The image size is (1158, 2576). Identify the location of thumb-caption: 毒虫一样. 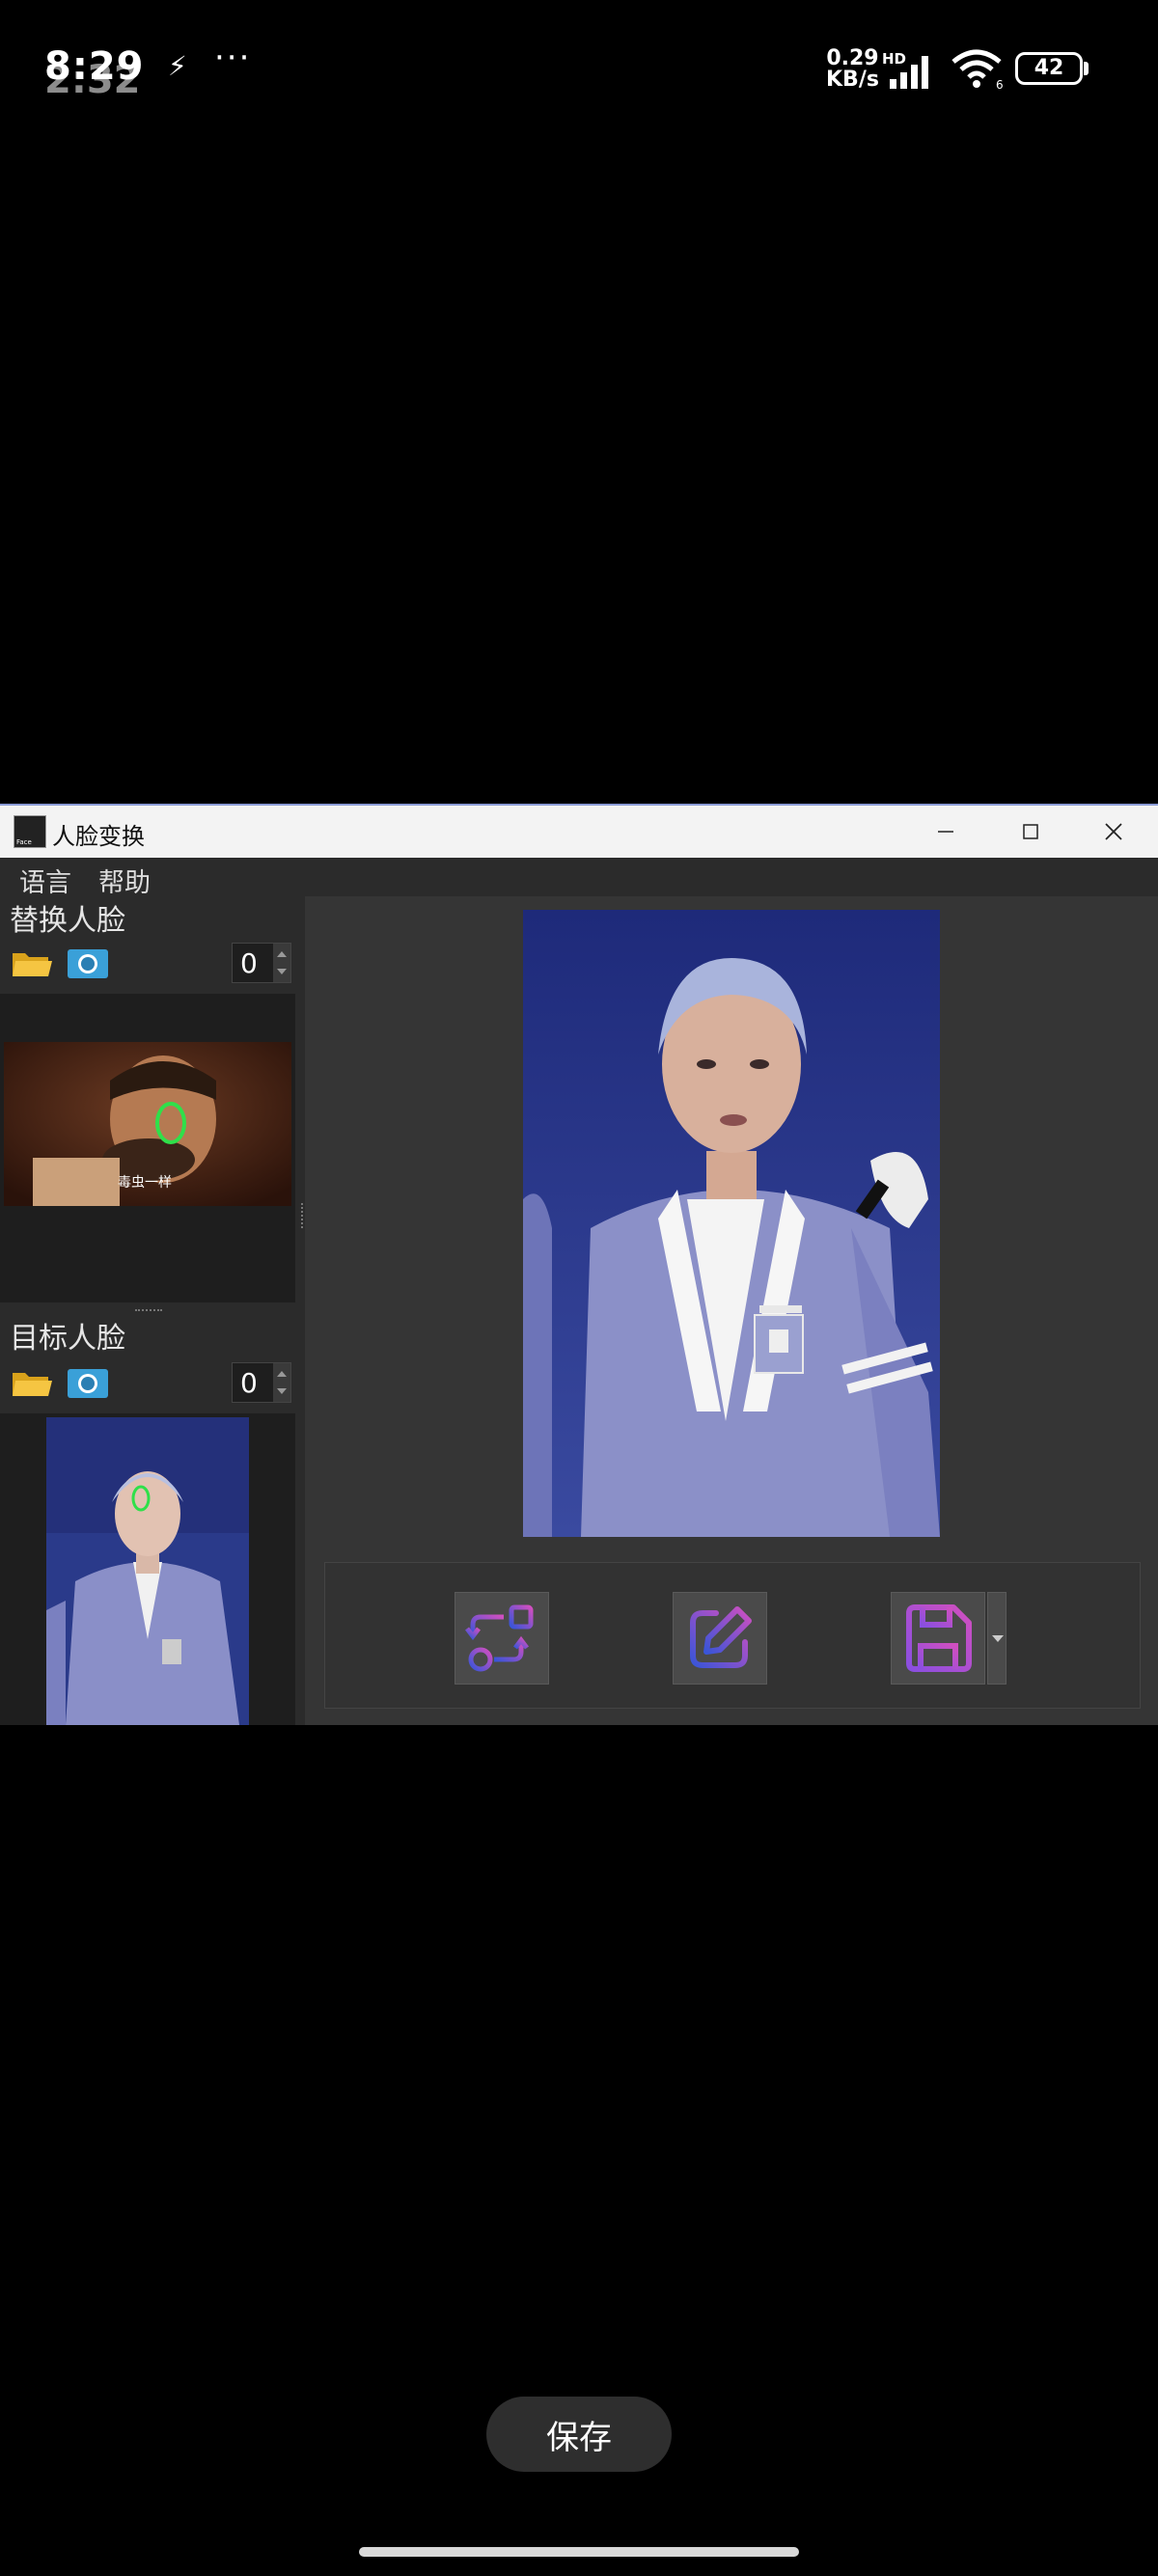
(145, 1183).